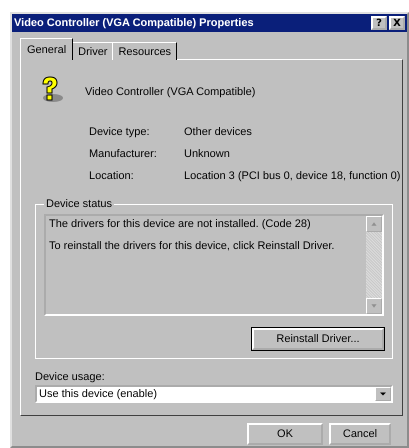  I want to click on property-label: Device type:, so click(120, 132).